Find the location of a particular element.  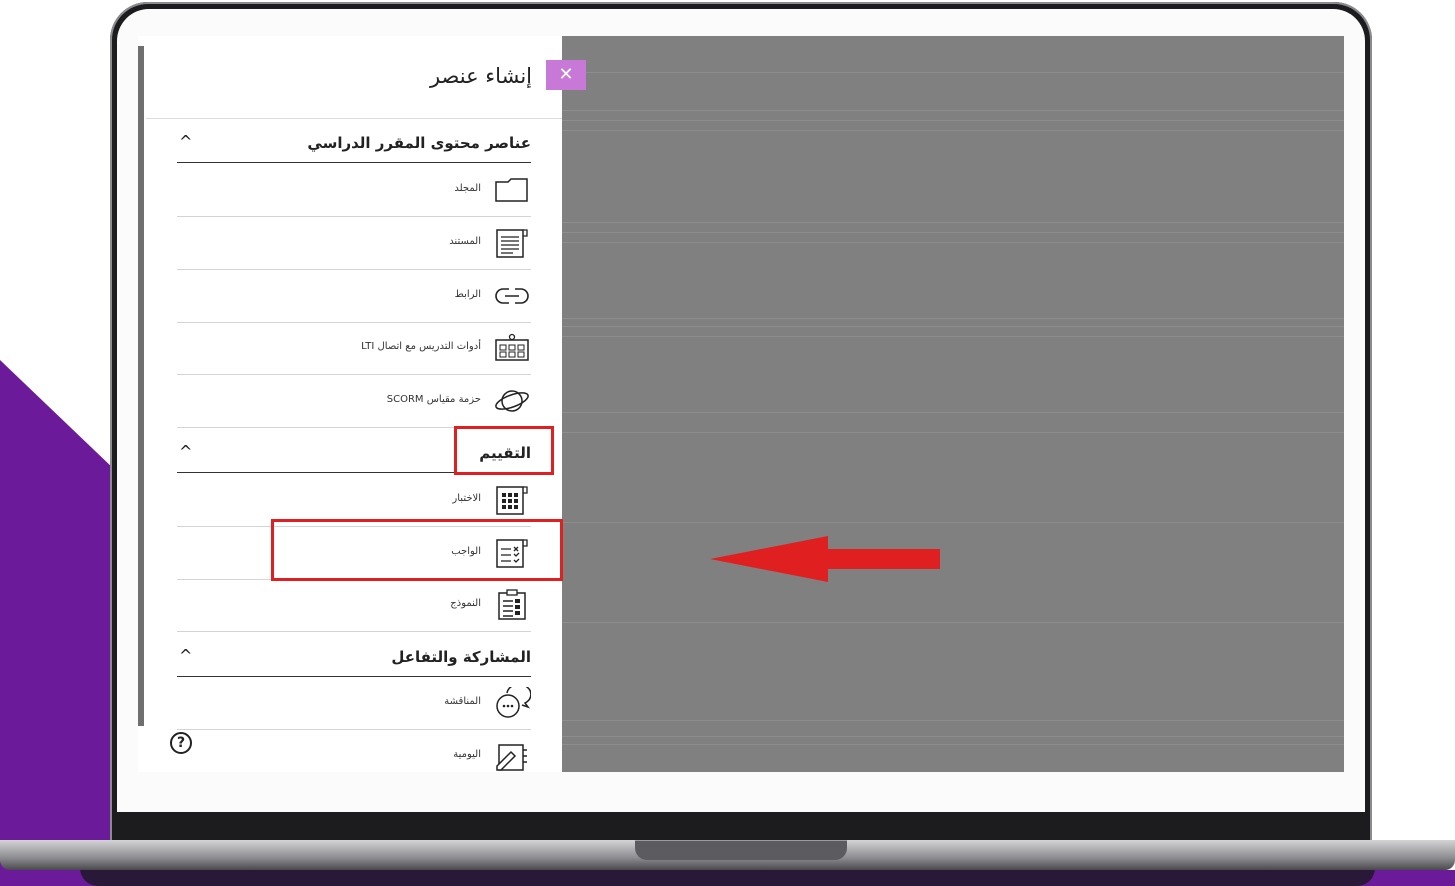

panel-title: إنشاء عنصر is located at coordinates (480, 76).